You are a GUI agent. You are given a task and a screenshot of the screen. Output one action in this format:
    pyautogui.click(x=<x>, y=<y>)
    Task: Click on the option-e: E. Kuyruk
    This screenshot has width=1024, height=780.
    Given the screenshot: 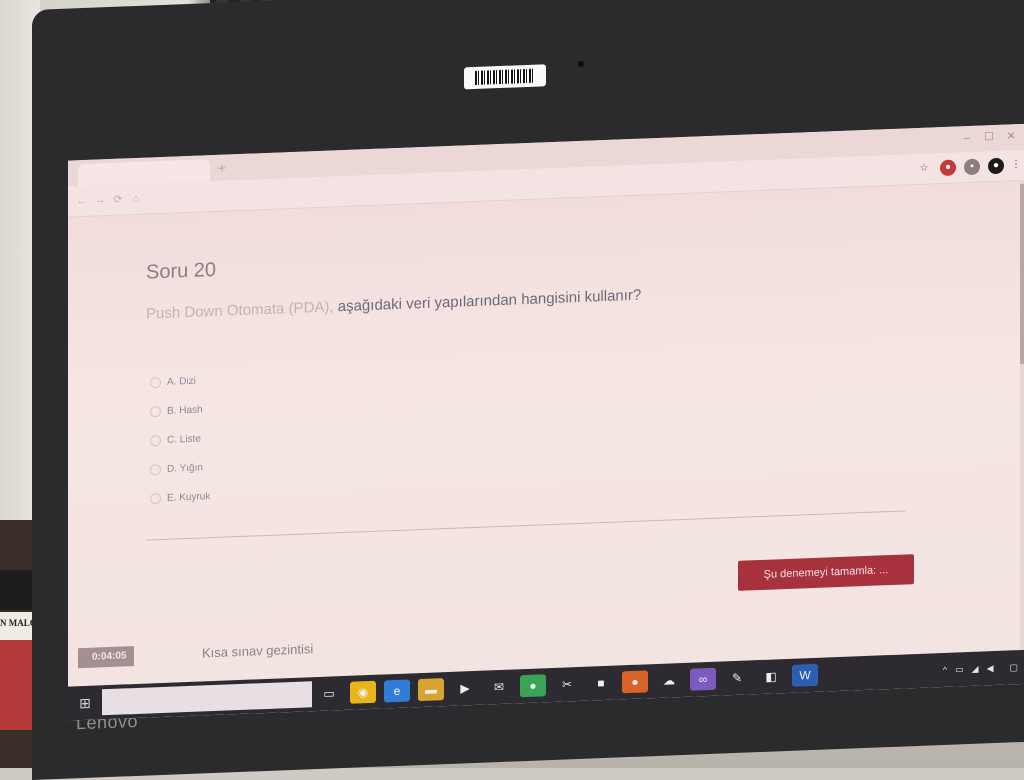 What is the action you would take?
    pyautogui.click(x=180, y=498)
    